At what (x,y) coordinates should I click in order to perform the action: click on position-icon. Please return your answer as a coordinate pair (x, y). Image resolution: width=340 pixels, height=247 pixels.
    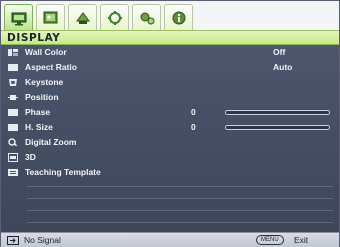
    Looking at the image, I should click on (13, 97).